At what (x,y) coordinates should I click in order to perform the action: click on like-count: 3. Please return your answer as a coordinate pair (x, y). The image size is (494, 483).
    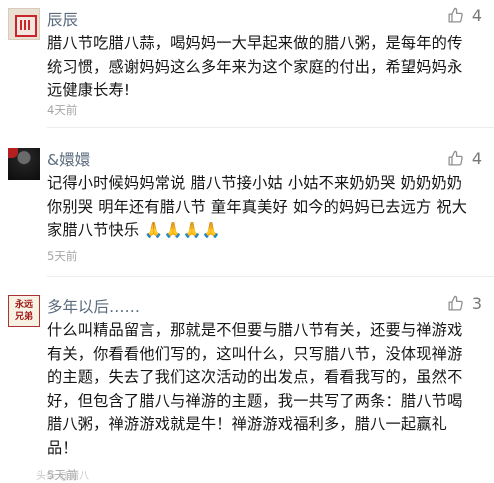
    Looking at the image, I should click on (476, 303).